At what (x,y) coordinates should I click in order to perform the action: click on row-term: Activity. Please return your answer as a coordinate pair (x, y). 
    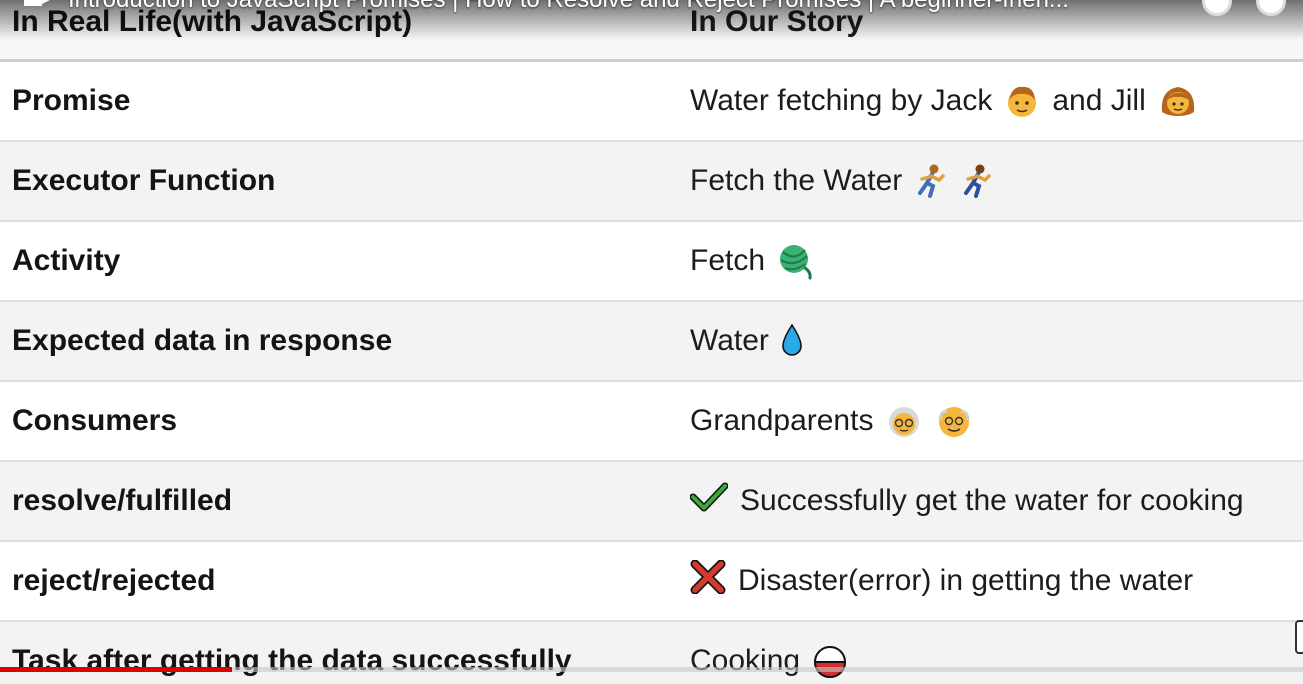
    Looking at the image, I should click on (66, 260).